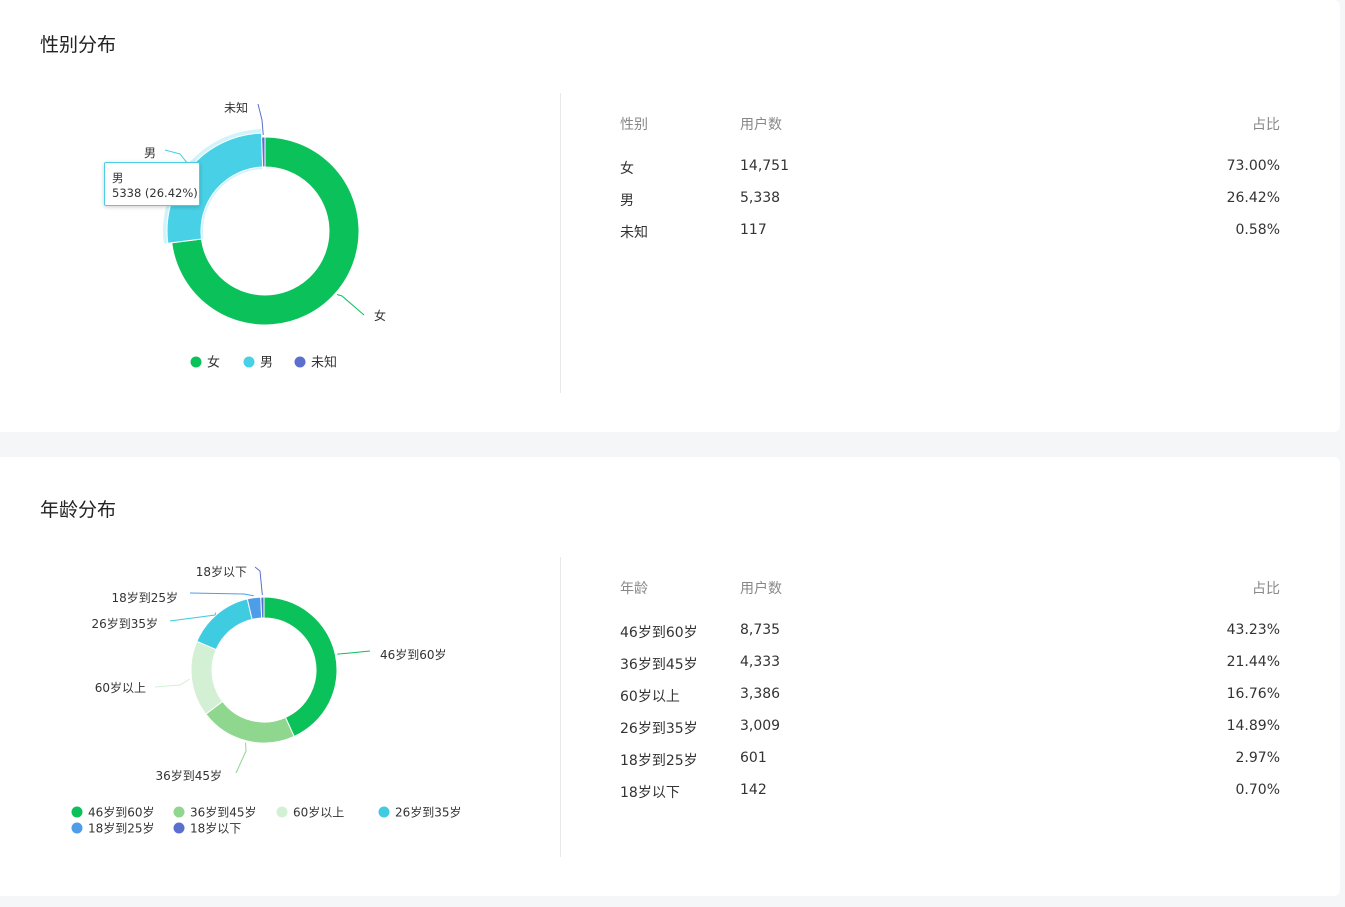  I want to click on row-ratio: 14.89%, so click(1253, 726).